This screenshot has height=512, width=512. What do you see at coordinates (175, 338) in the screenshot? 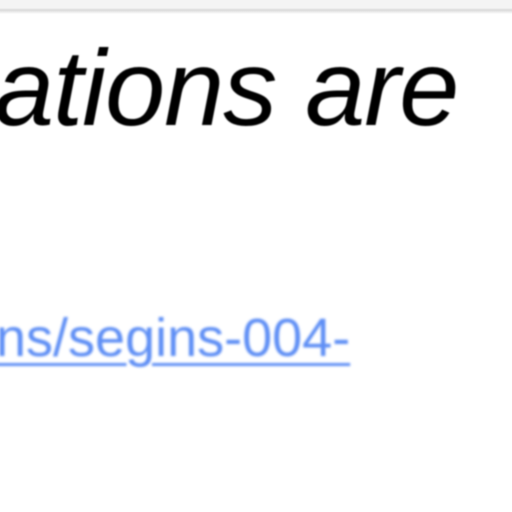
I see `segins-link: ns/segins-004-` at bounding box center [175, 338].